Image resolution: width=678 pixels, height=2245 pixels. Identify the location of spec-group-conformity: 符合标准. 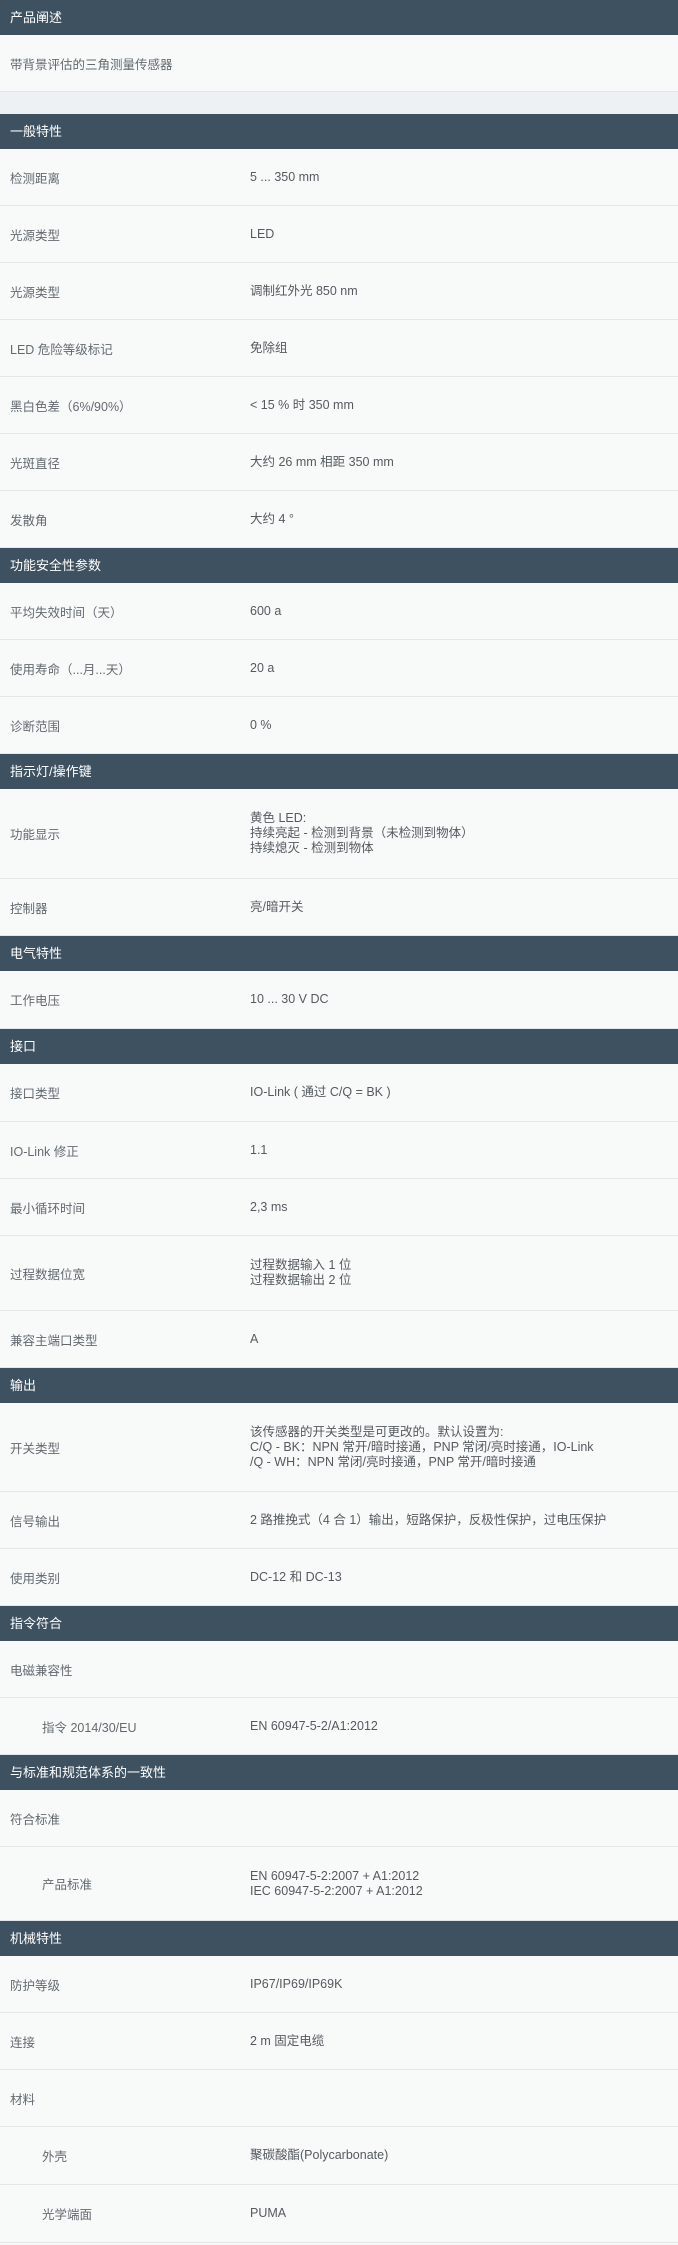
(339, 1818).